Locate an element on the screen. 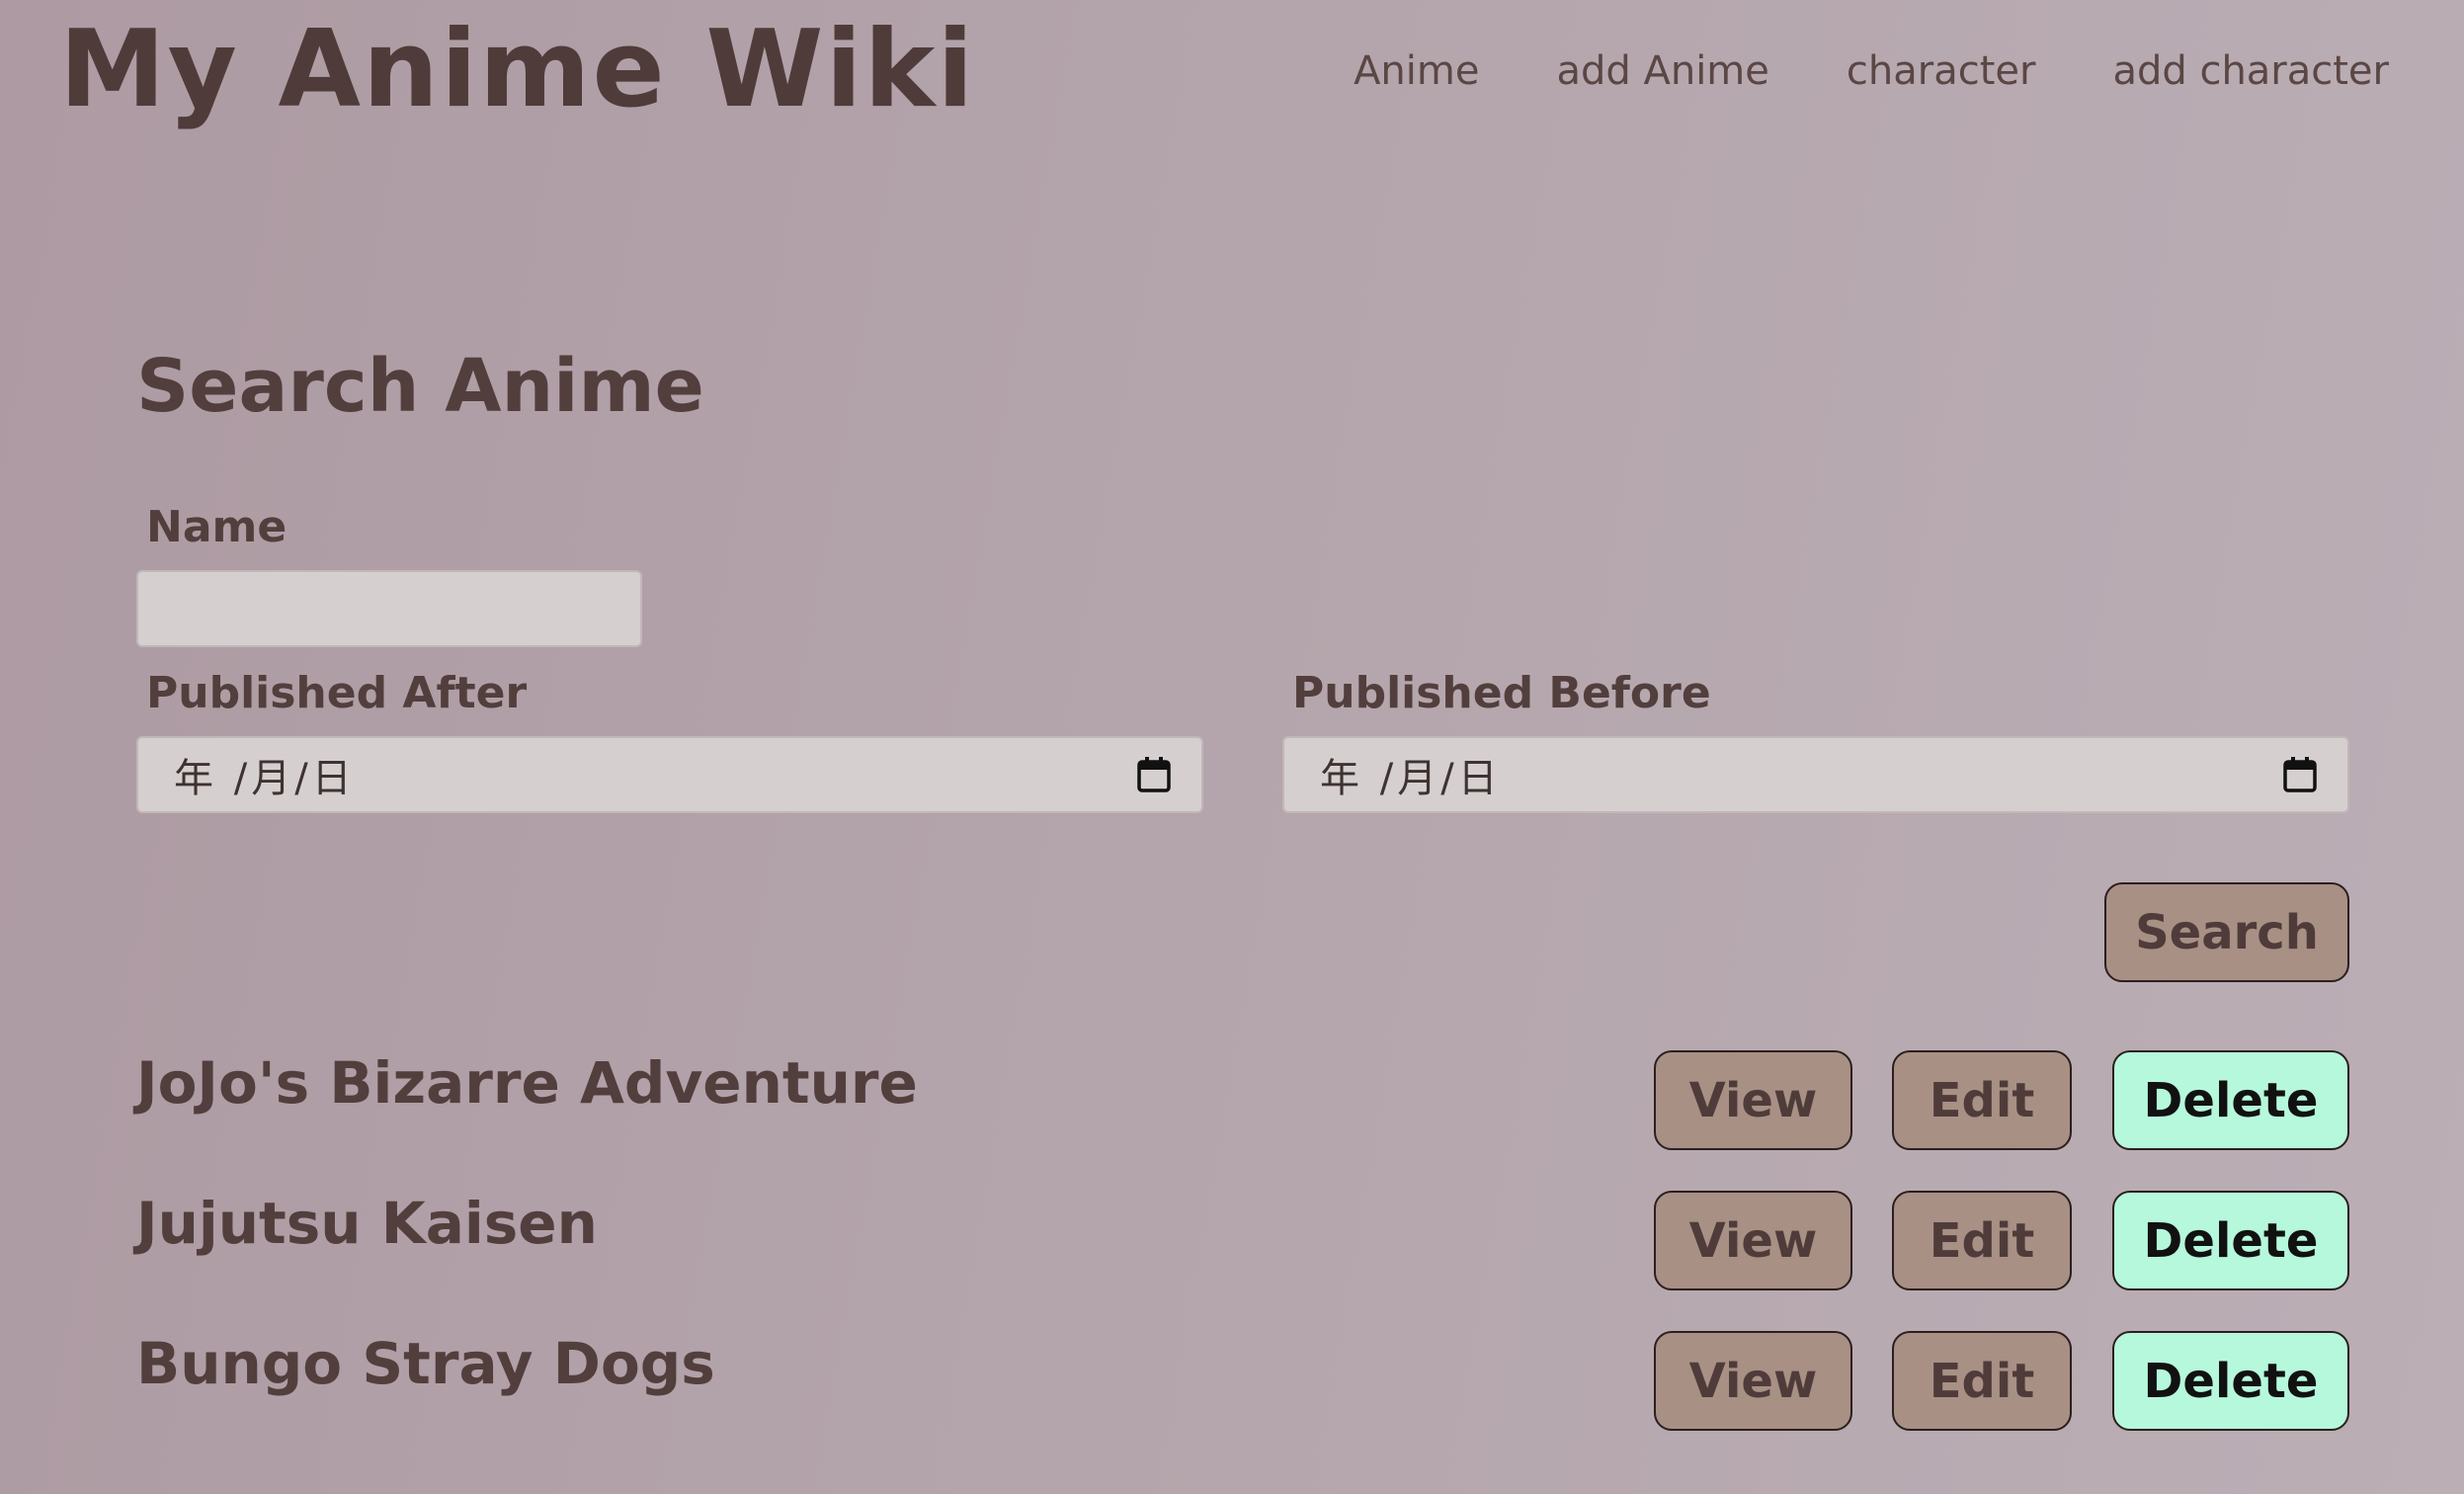  published-before-placeholder: 年 /月/日 is located at coordinates (1411, 778).